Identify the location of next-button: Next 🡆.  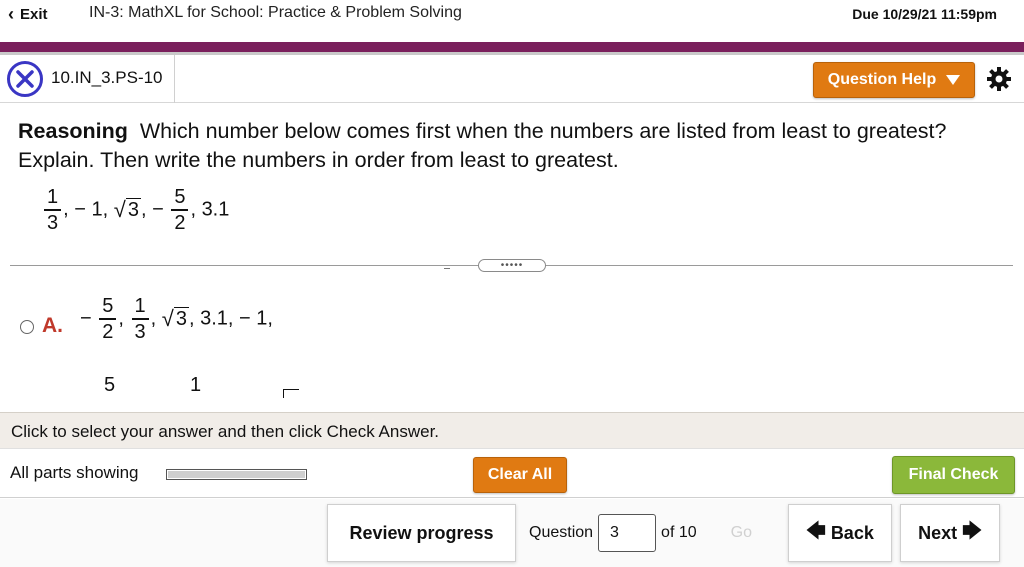
(950, 533).